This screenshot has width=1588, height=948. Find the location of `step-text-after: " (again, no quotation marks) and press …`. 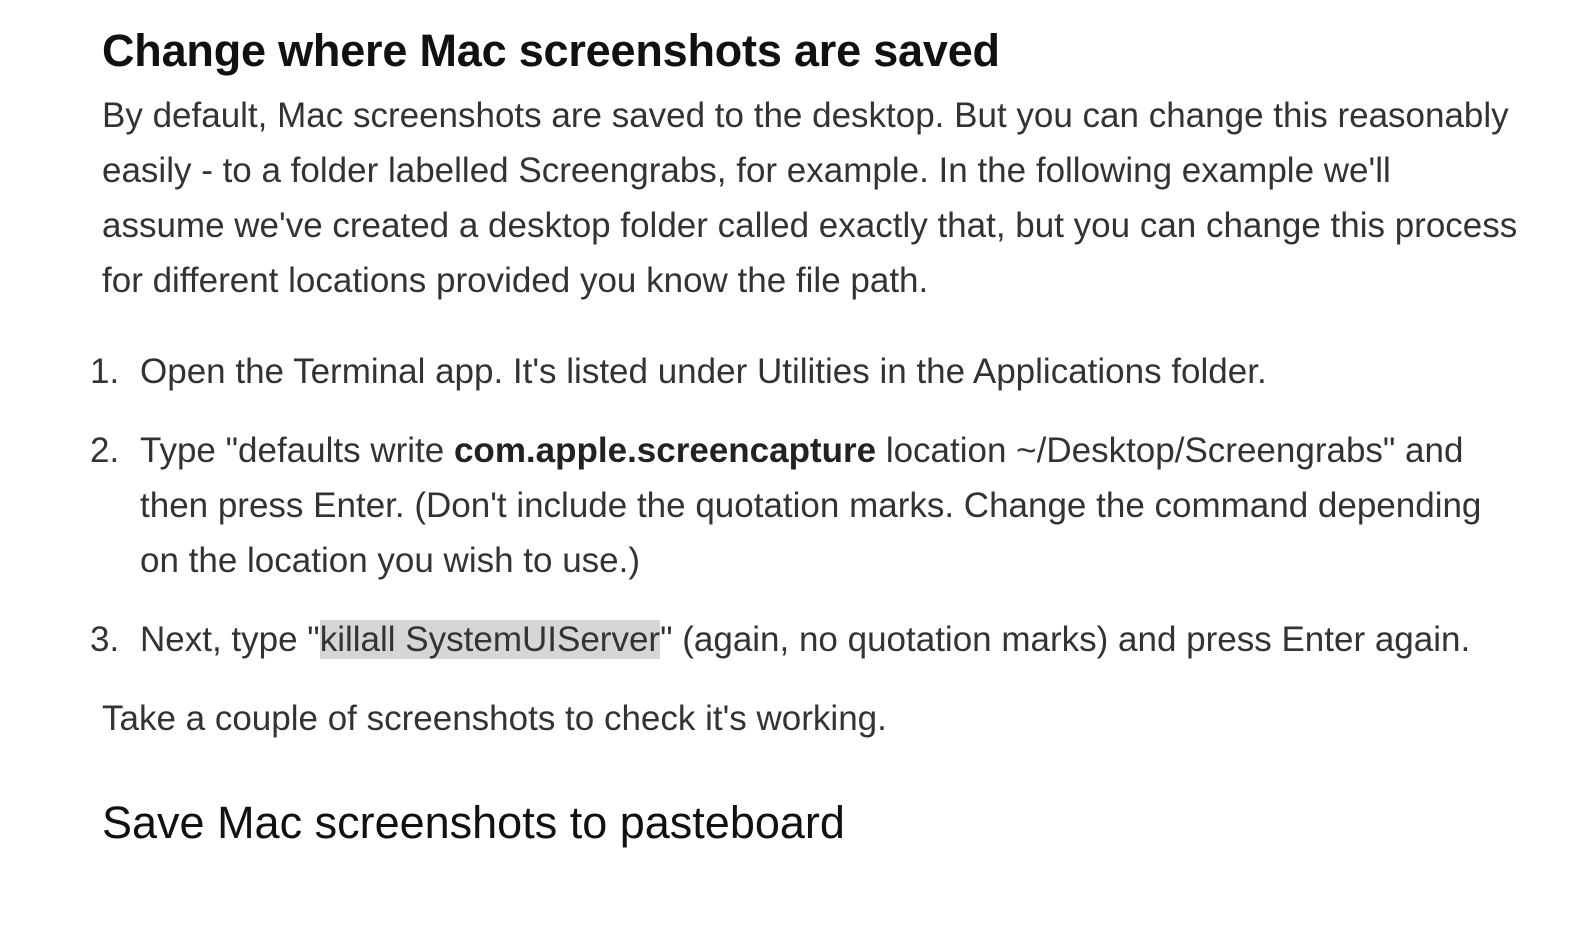

step-text-after: " (again, no quotation marks) and press … is located at coordinates (1065, 639).